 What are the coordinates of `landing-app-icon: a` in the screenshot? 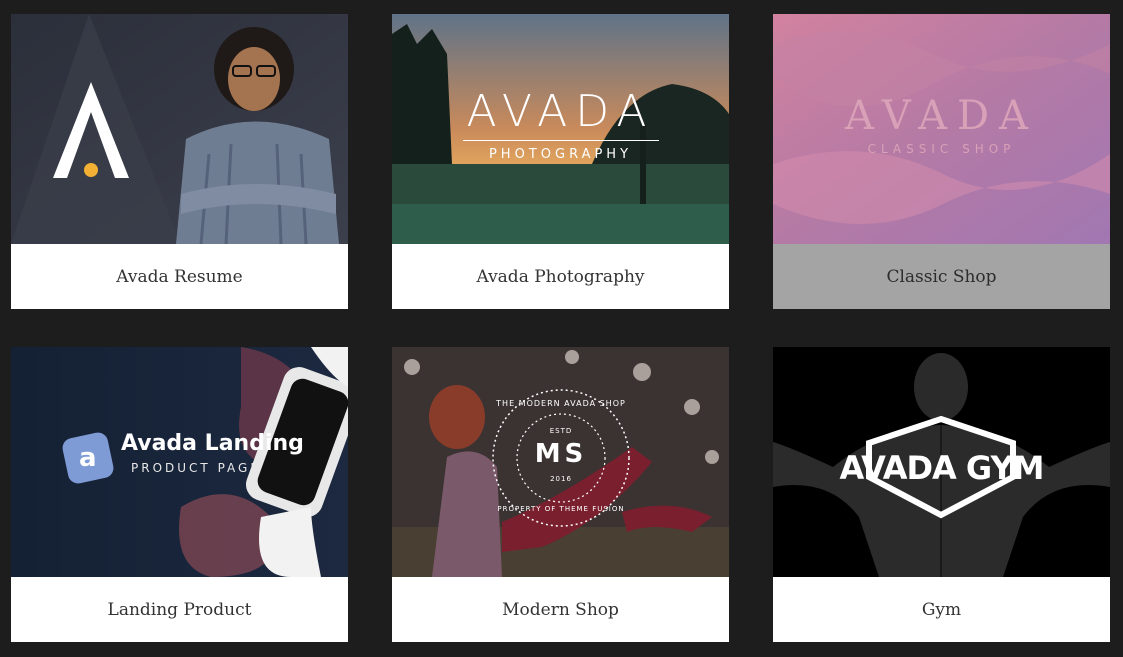 It's located at (88, 458).